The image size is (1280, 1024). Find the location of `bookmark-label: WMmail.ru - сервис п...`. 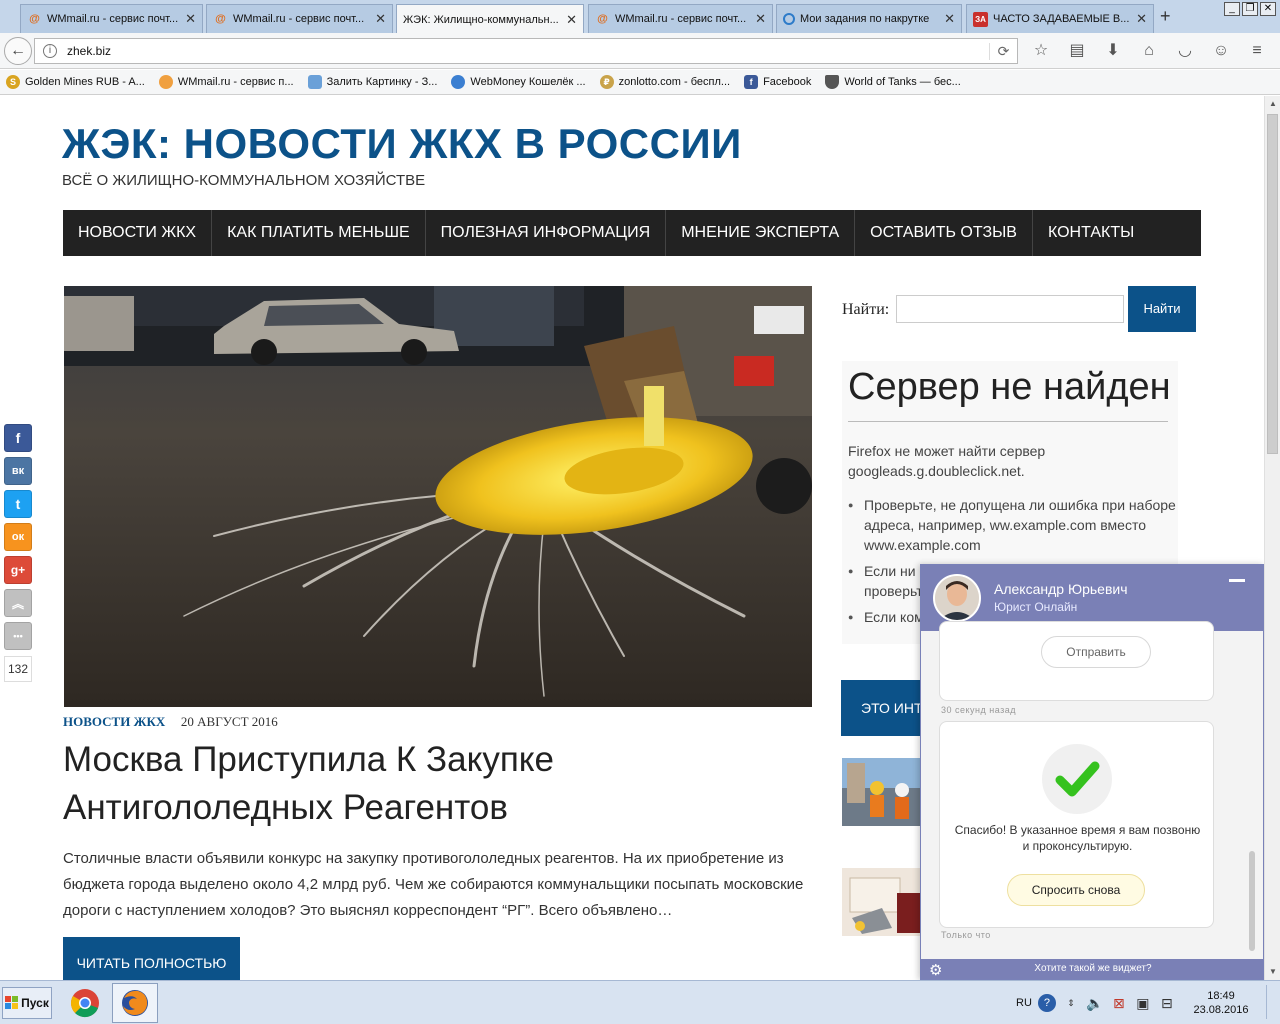

bookmark-label: WMmail.ru - сервис п... is located at coordinates (235, 82).